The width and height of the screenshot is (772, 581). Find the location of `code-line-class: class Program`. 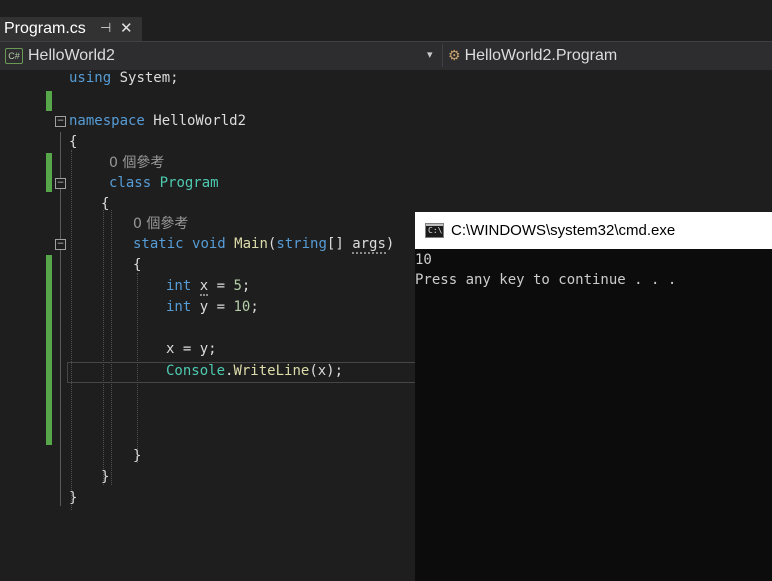

code-line-class: class Program is located at coordinates (164, 183).